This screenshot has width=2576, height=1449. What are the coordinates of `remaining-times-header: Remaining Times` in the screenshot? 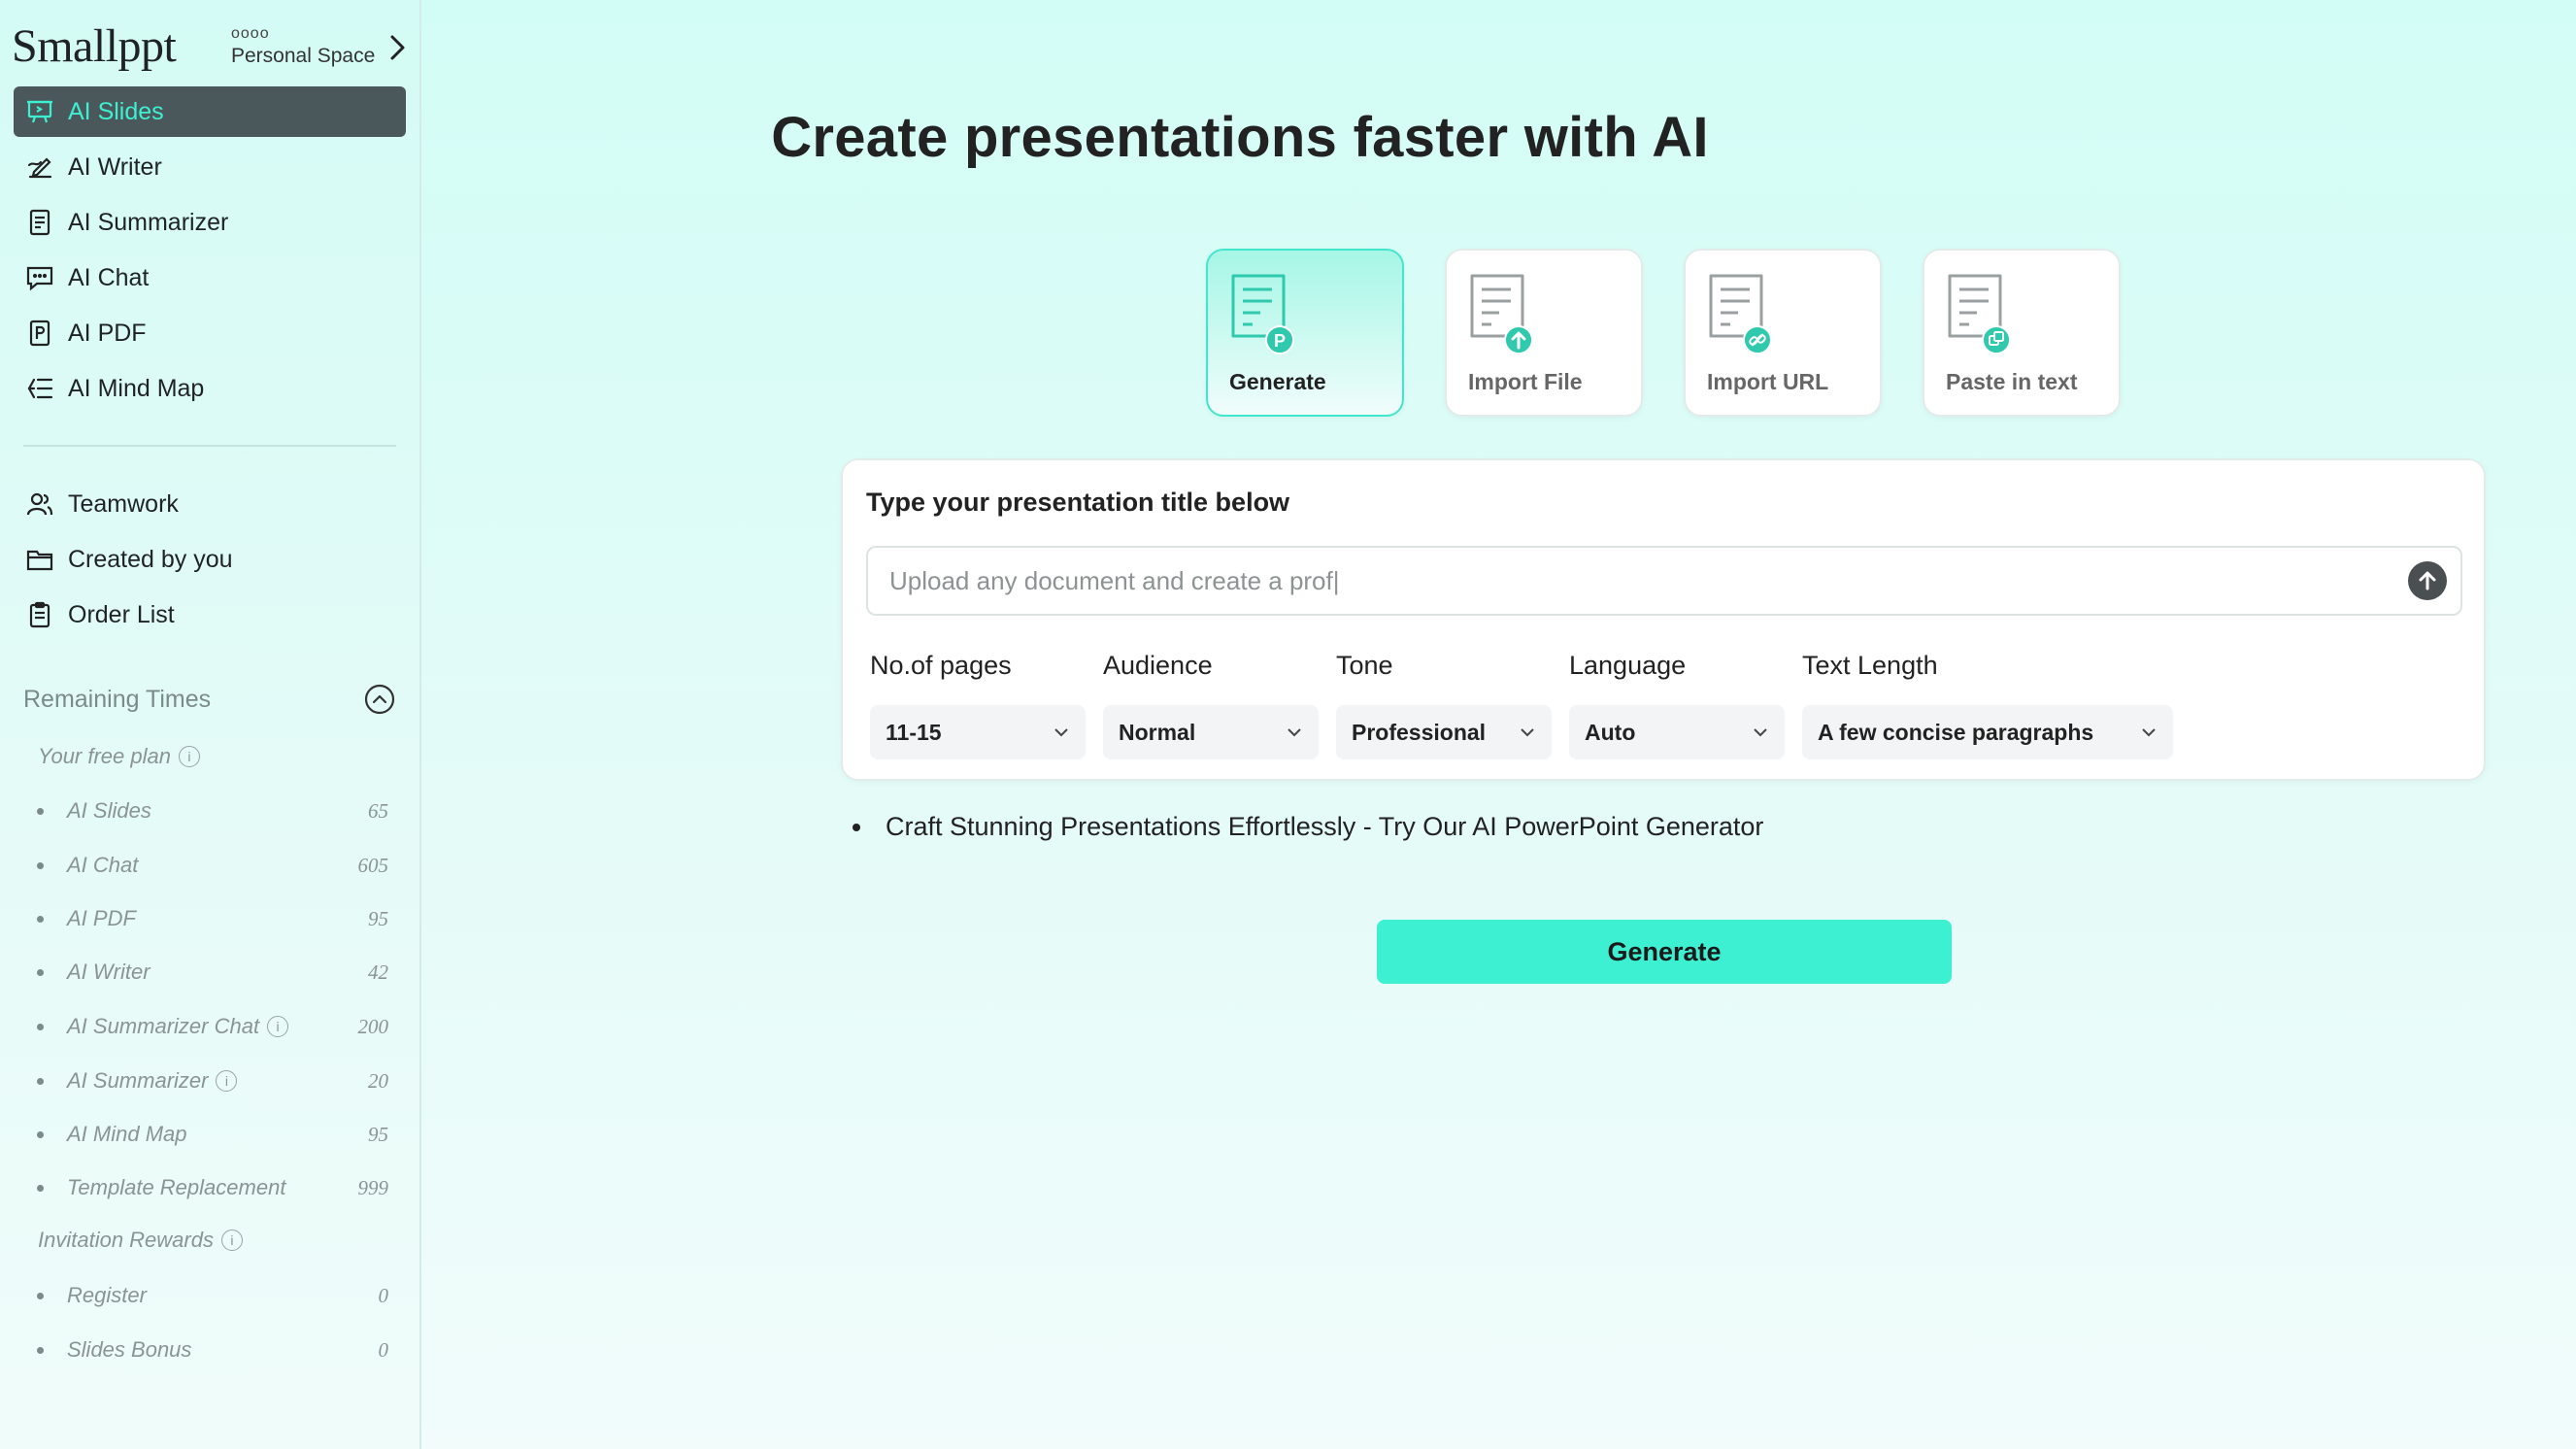 It's located at (210, 700).